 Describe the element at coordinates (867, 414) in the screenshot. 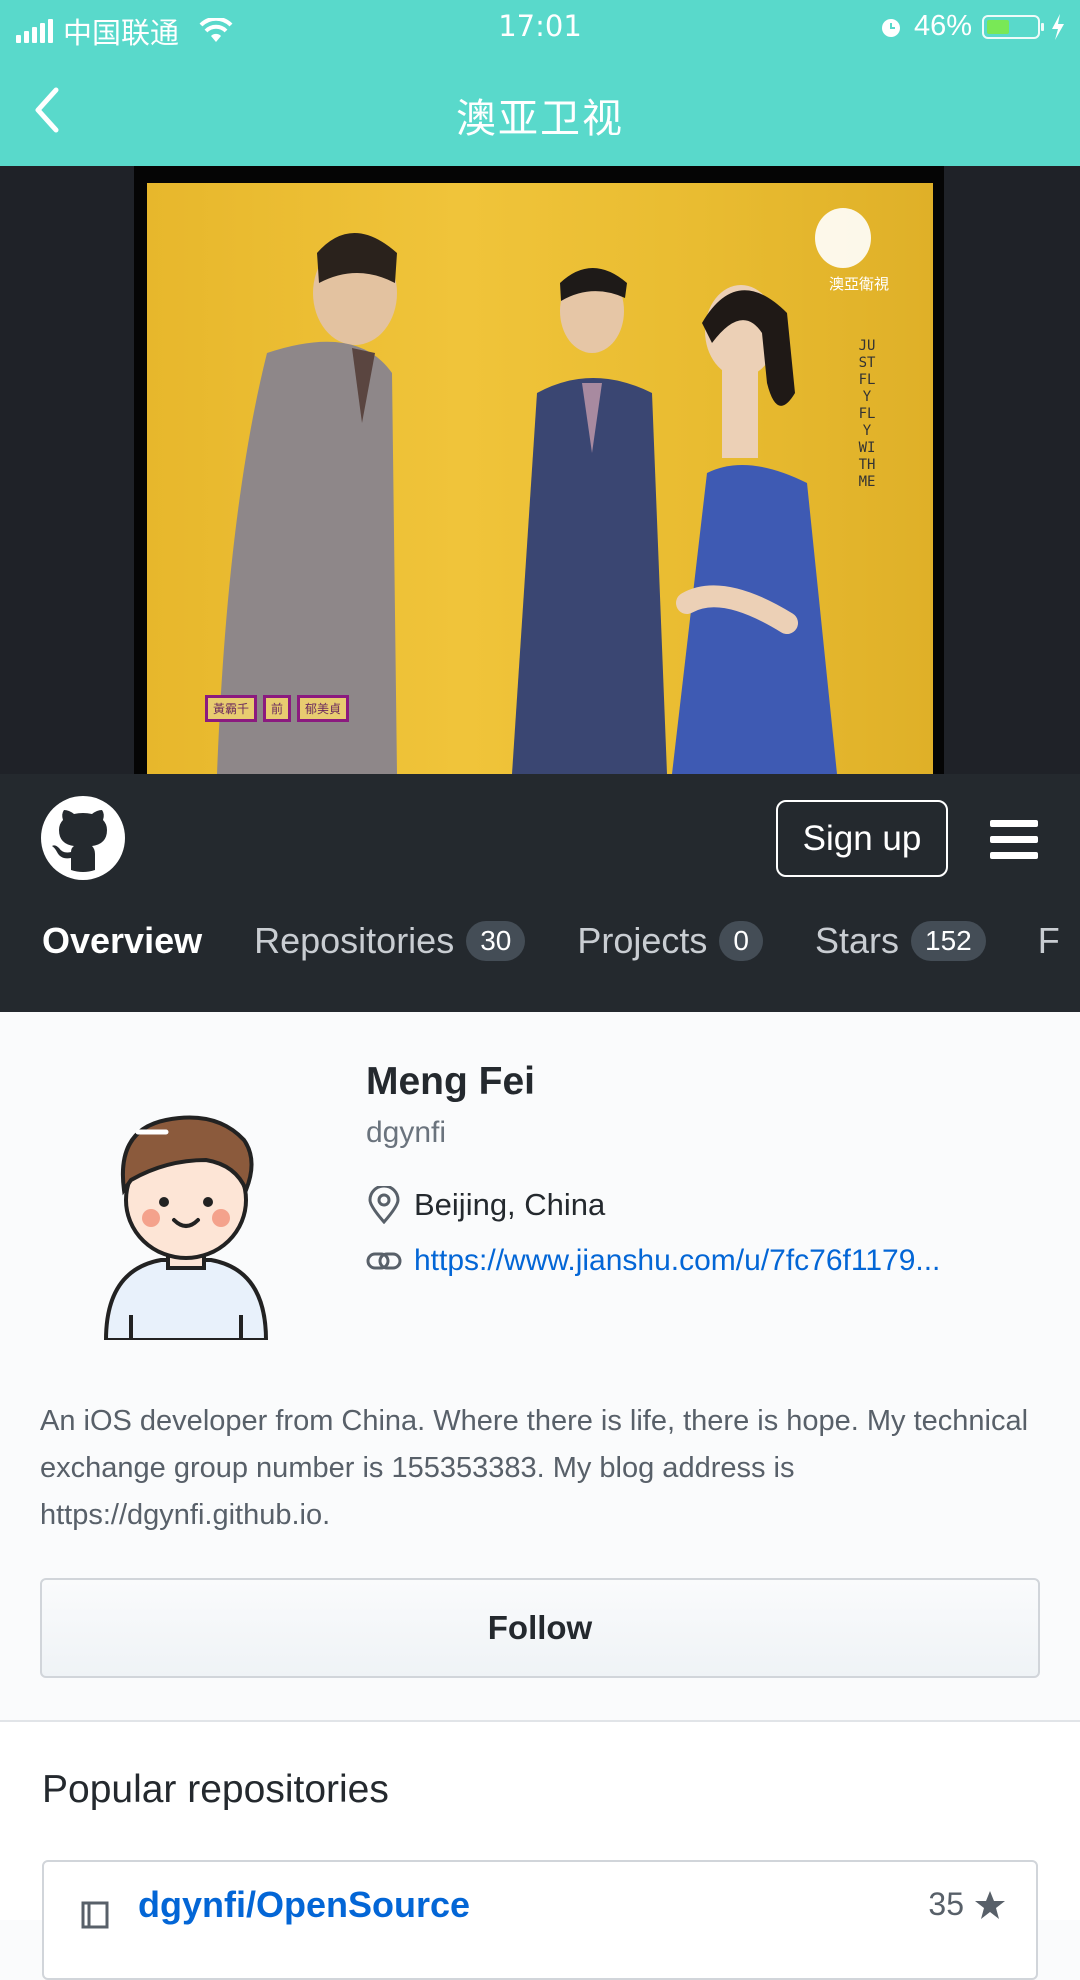

I see `vertical-caption: JUST FLY FLY WITH ME` at that location.